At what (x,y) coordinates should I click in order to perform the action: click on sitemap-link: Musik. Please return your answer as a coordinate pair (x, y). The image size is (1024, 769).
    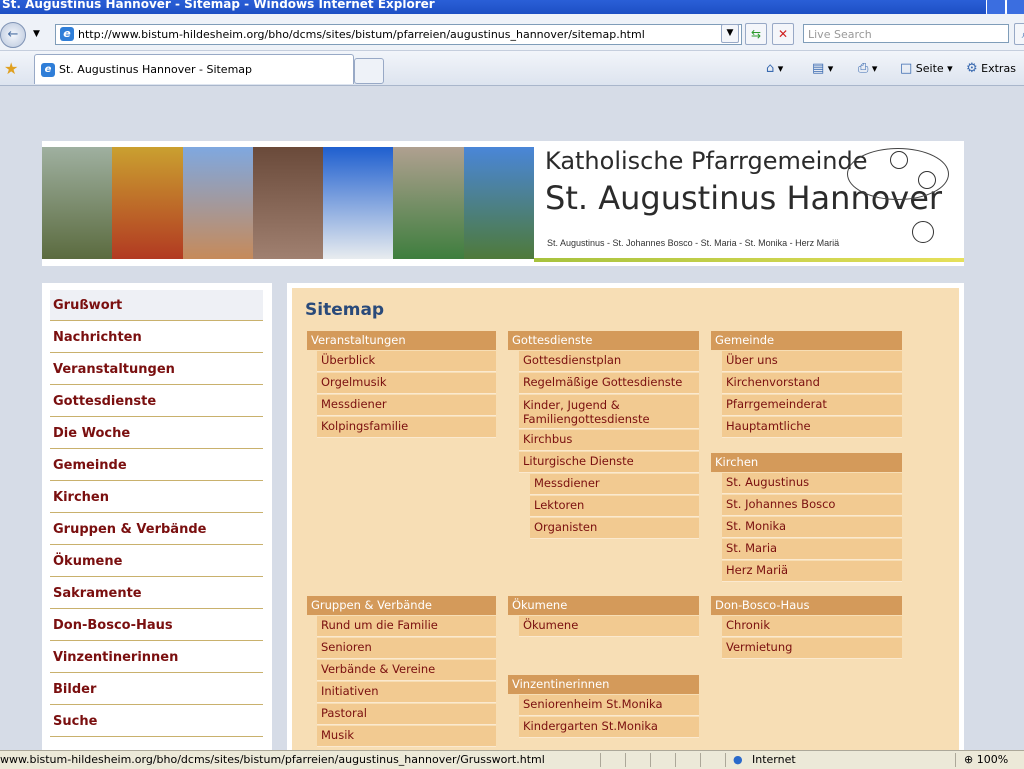
    Looking at the image, I should click on (406, 736).